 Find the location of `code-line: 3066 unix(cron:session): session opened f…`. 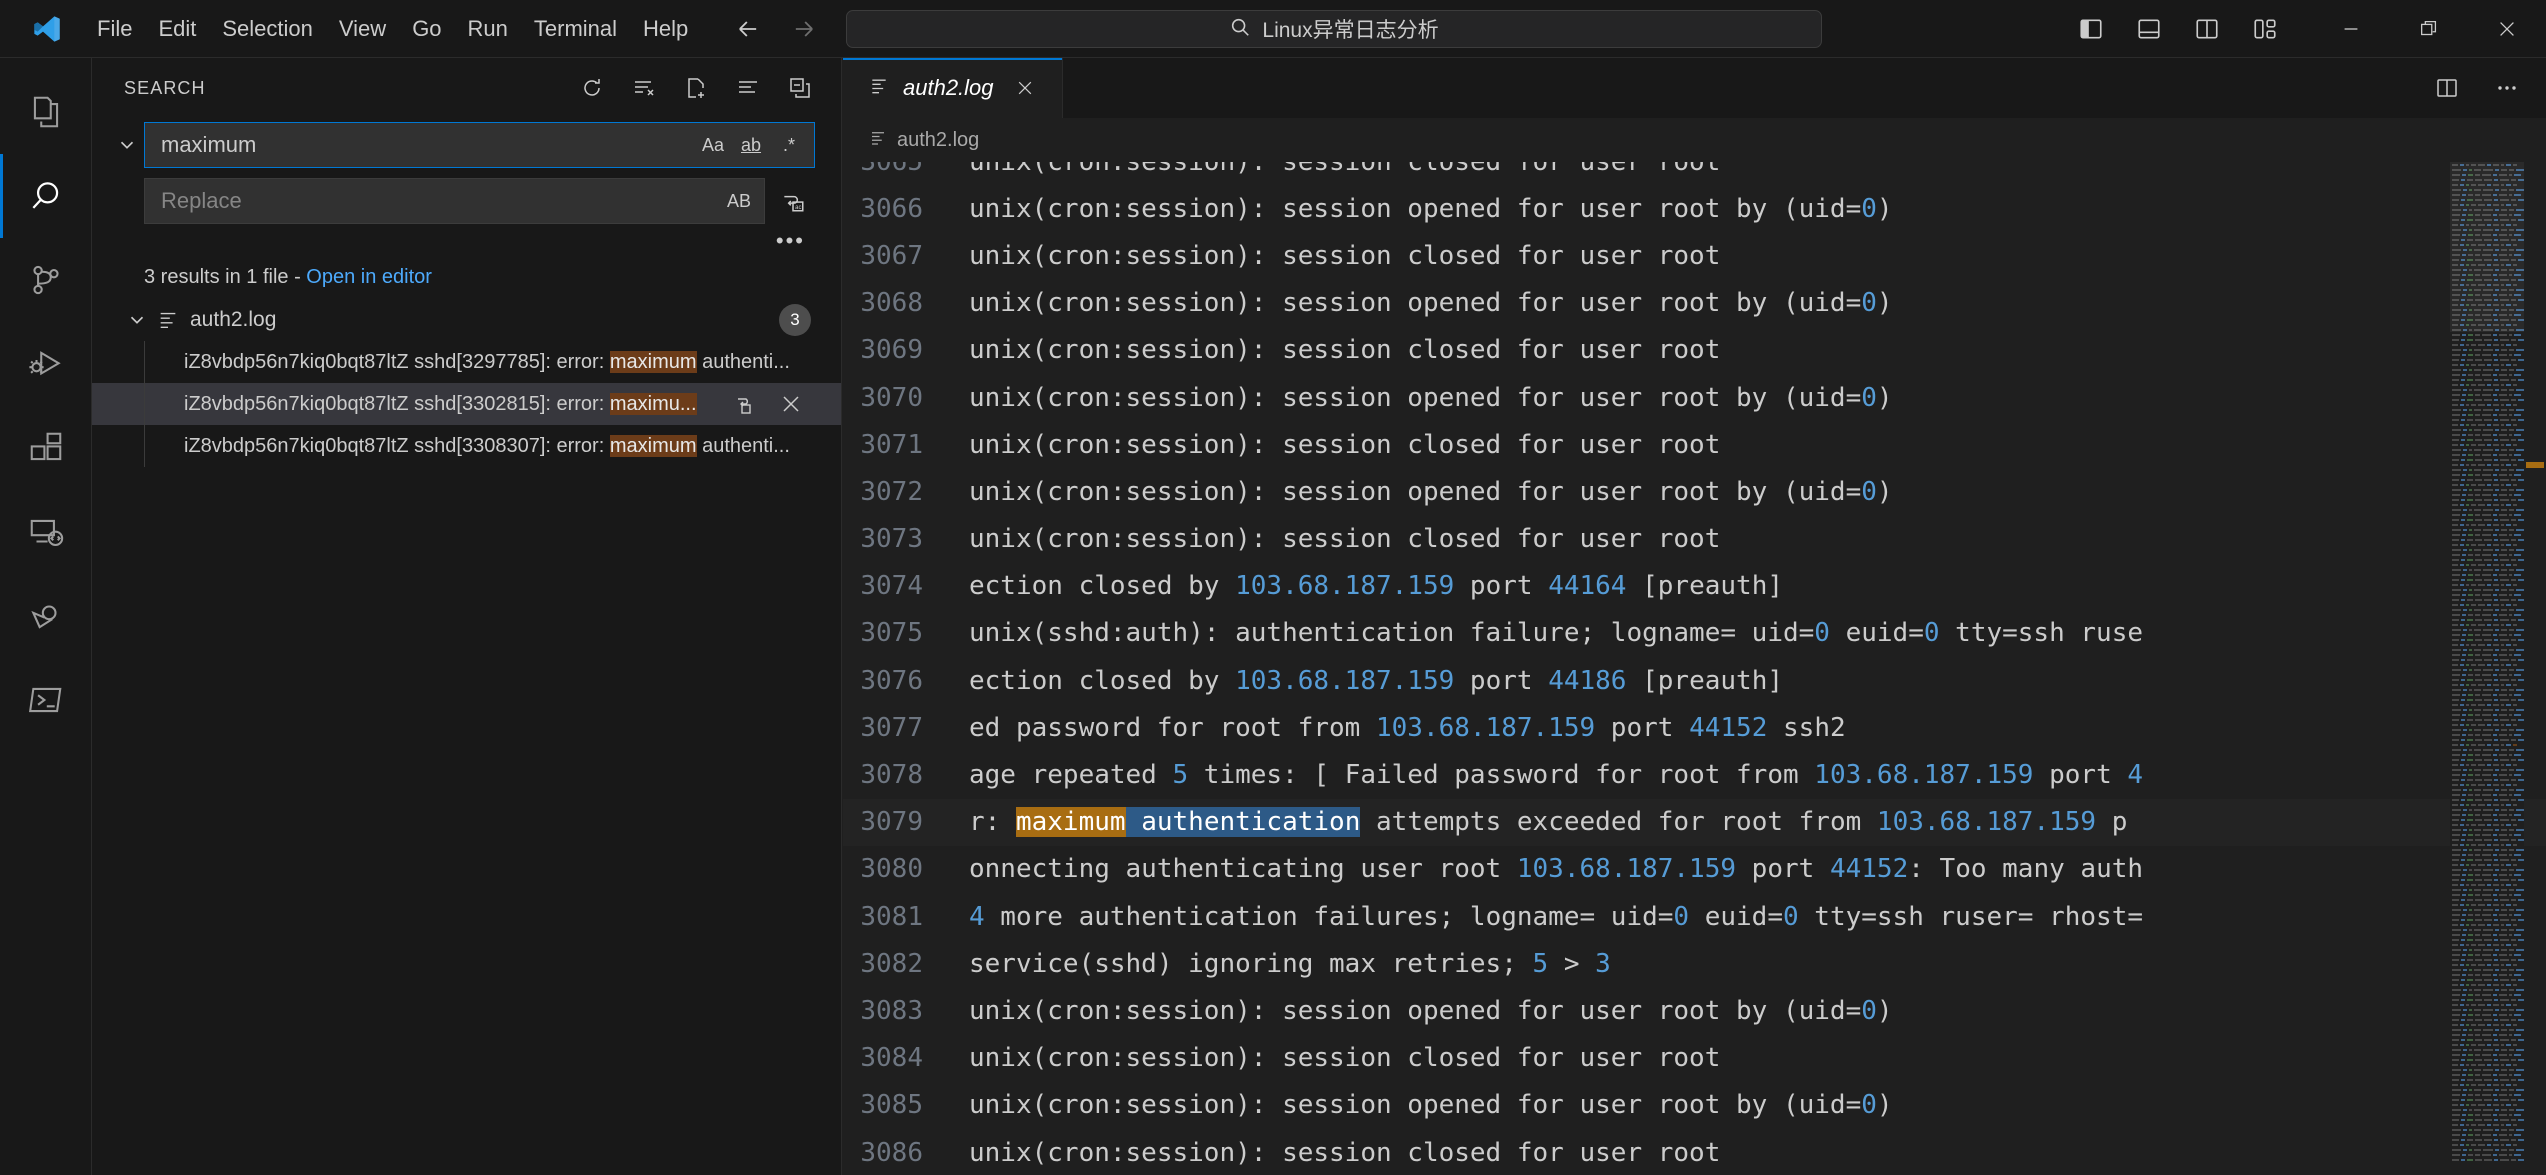

code-line: 3066 unix(cron:session): session opened f… is located at coordinates (1694, 208).